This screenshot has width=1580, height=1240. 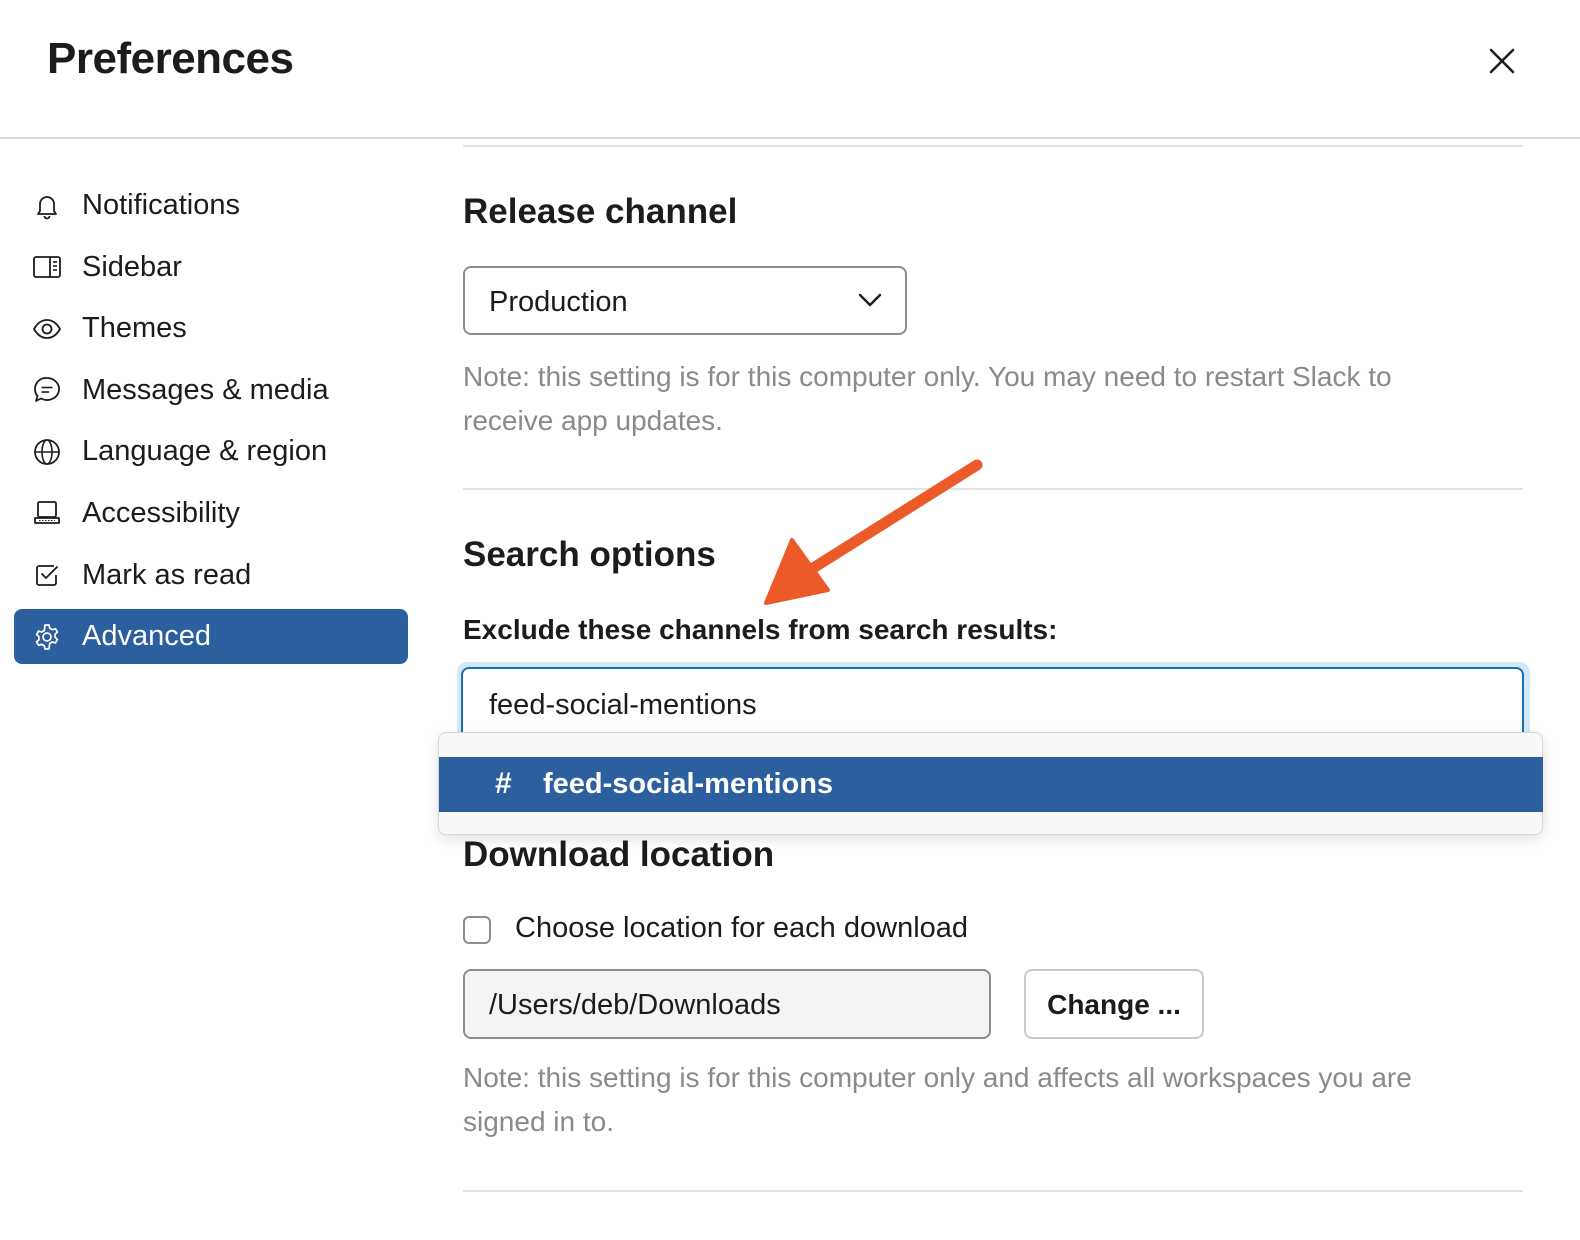 I want to click on close-icon, so click(x=1502, y=61).